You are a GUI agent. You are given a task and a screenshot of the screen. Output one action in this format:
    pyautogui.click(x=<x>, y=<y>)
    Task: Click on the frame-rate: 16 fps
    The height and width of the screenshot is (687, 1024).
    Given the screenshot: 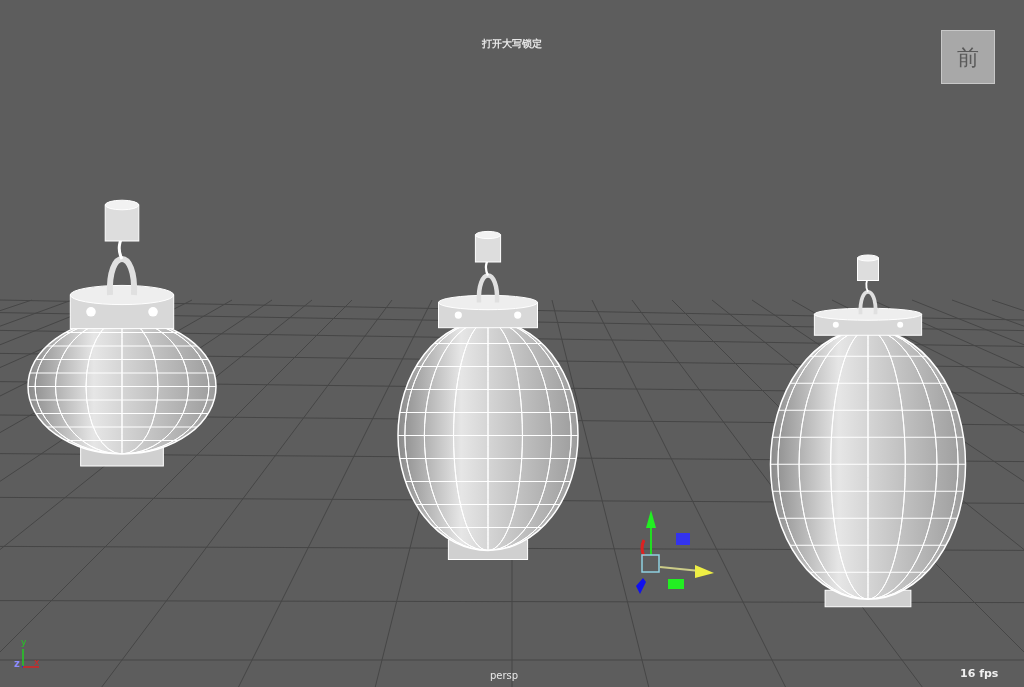 What is the action you would take?
    pyautogui.click(x=979, y=674)
    